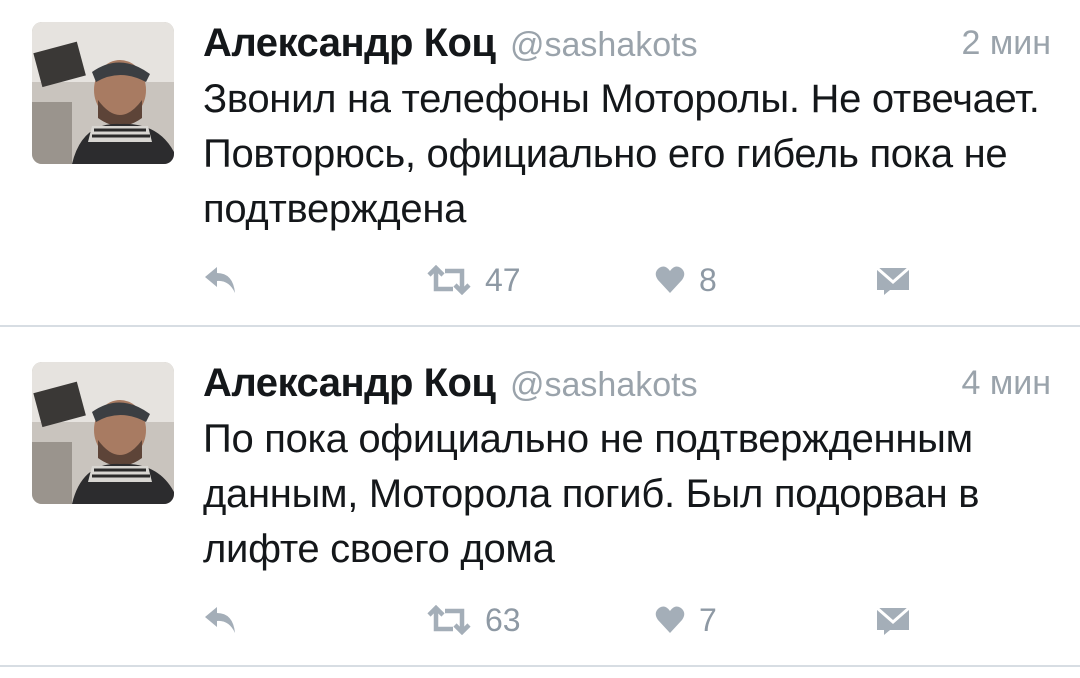  I want to click on like-button: 8, so click(686, 280).